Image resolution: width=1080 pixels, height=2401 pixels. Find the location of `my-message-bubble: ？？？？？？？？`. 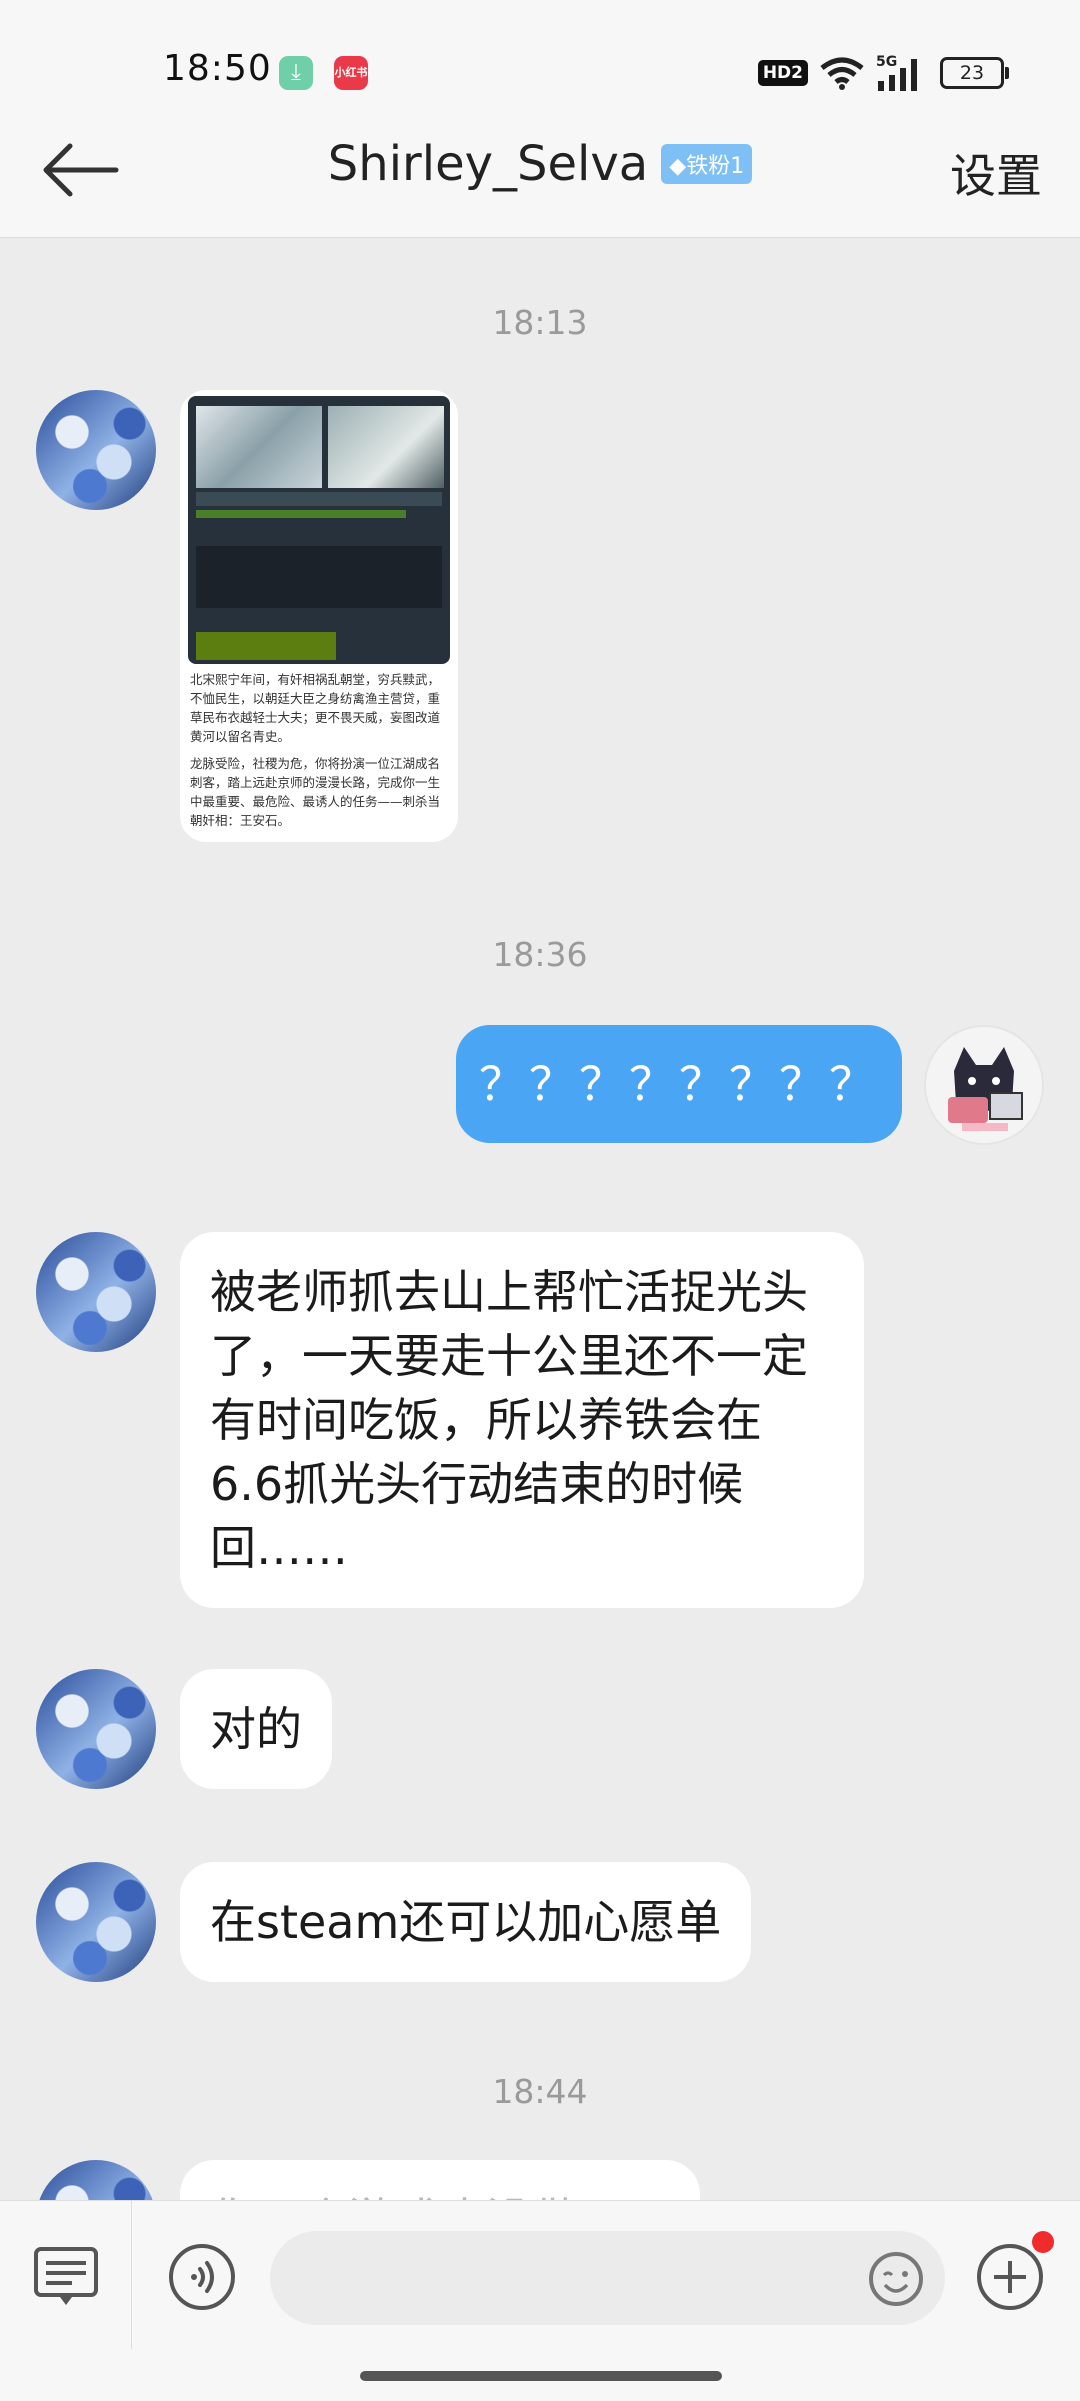

my-message-bubble: ？？？？？？？？ is located at coordinates (679, 1084).